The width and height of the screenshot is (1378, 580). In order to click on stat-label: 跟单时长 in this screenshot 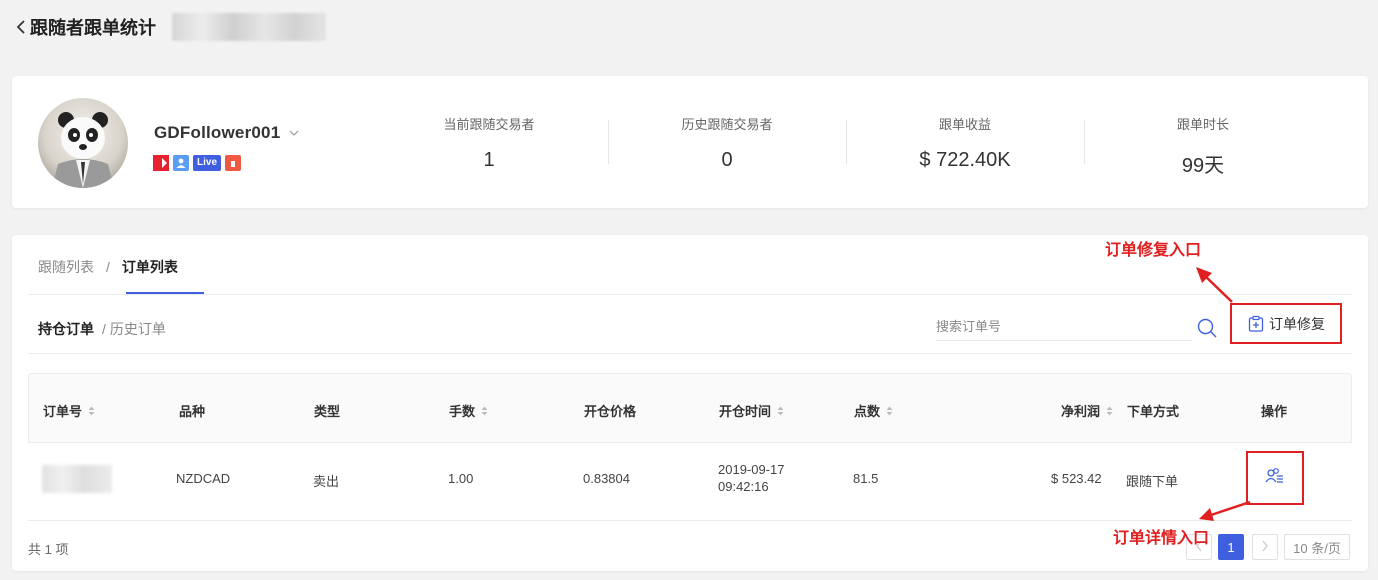, I will do `click(1202, 124)`.